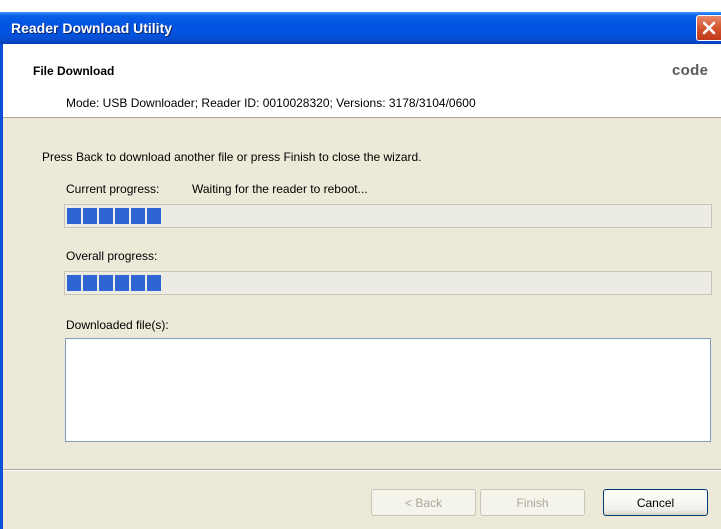 This screenshot has width=721, height=529. Describe the element at coordinates (360, 28) in the screenshot. I see `title-bar: Reader Download Utility` at that location.